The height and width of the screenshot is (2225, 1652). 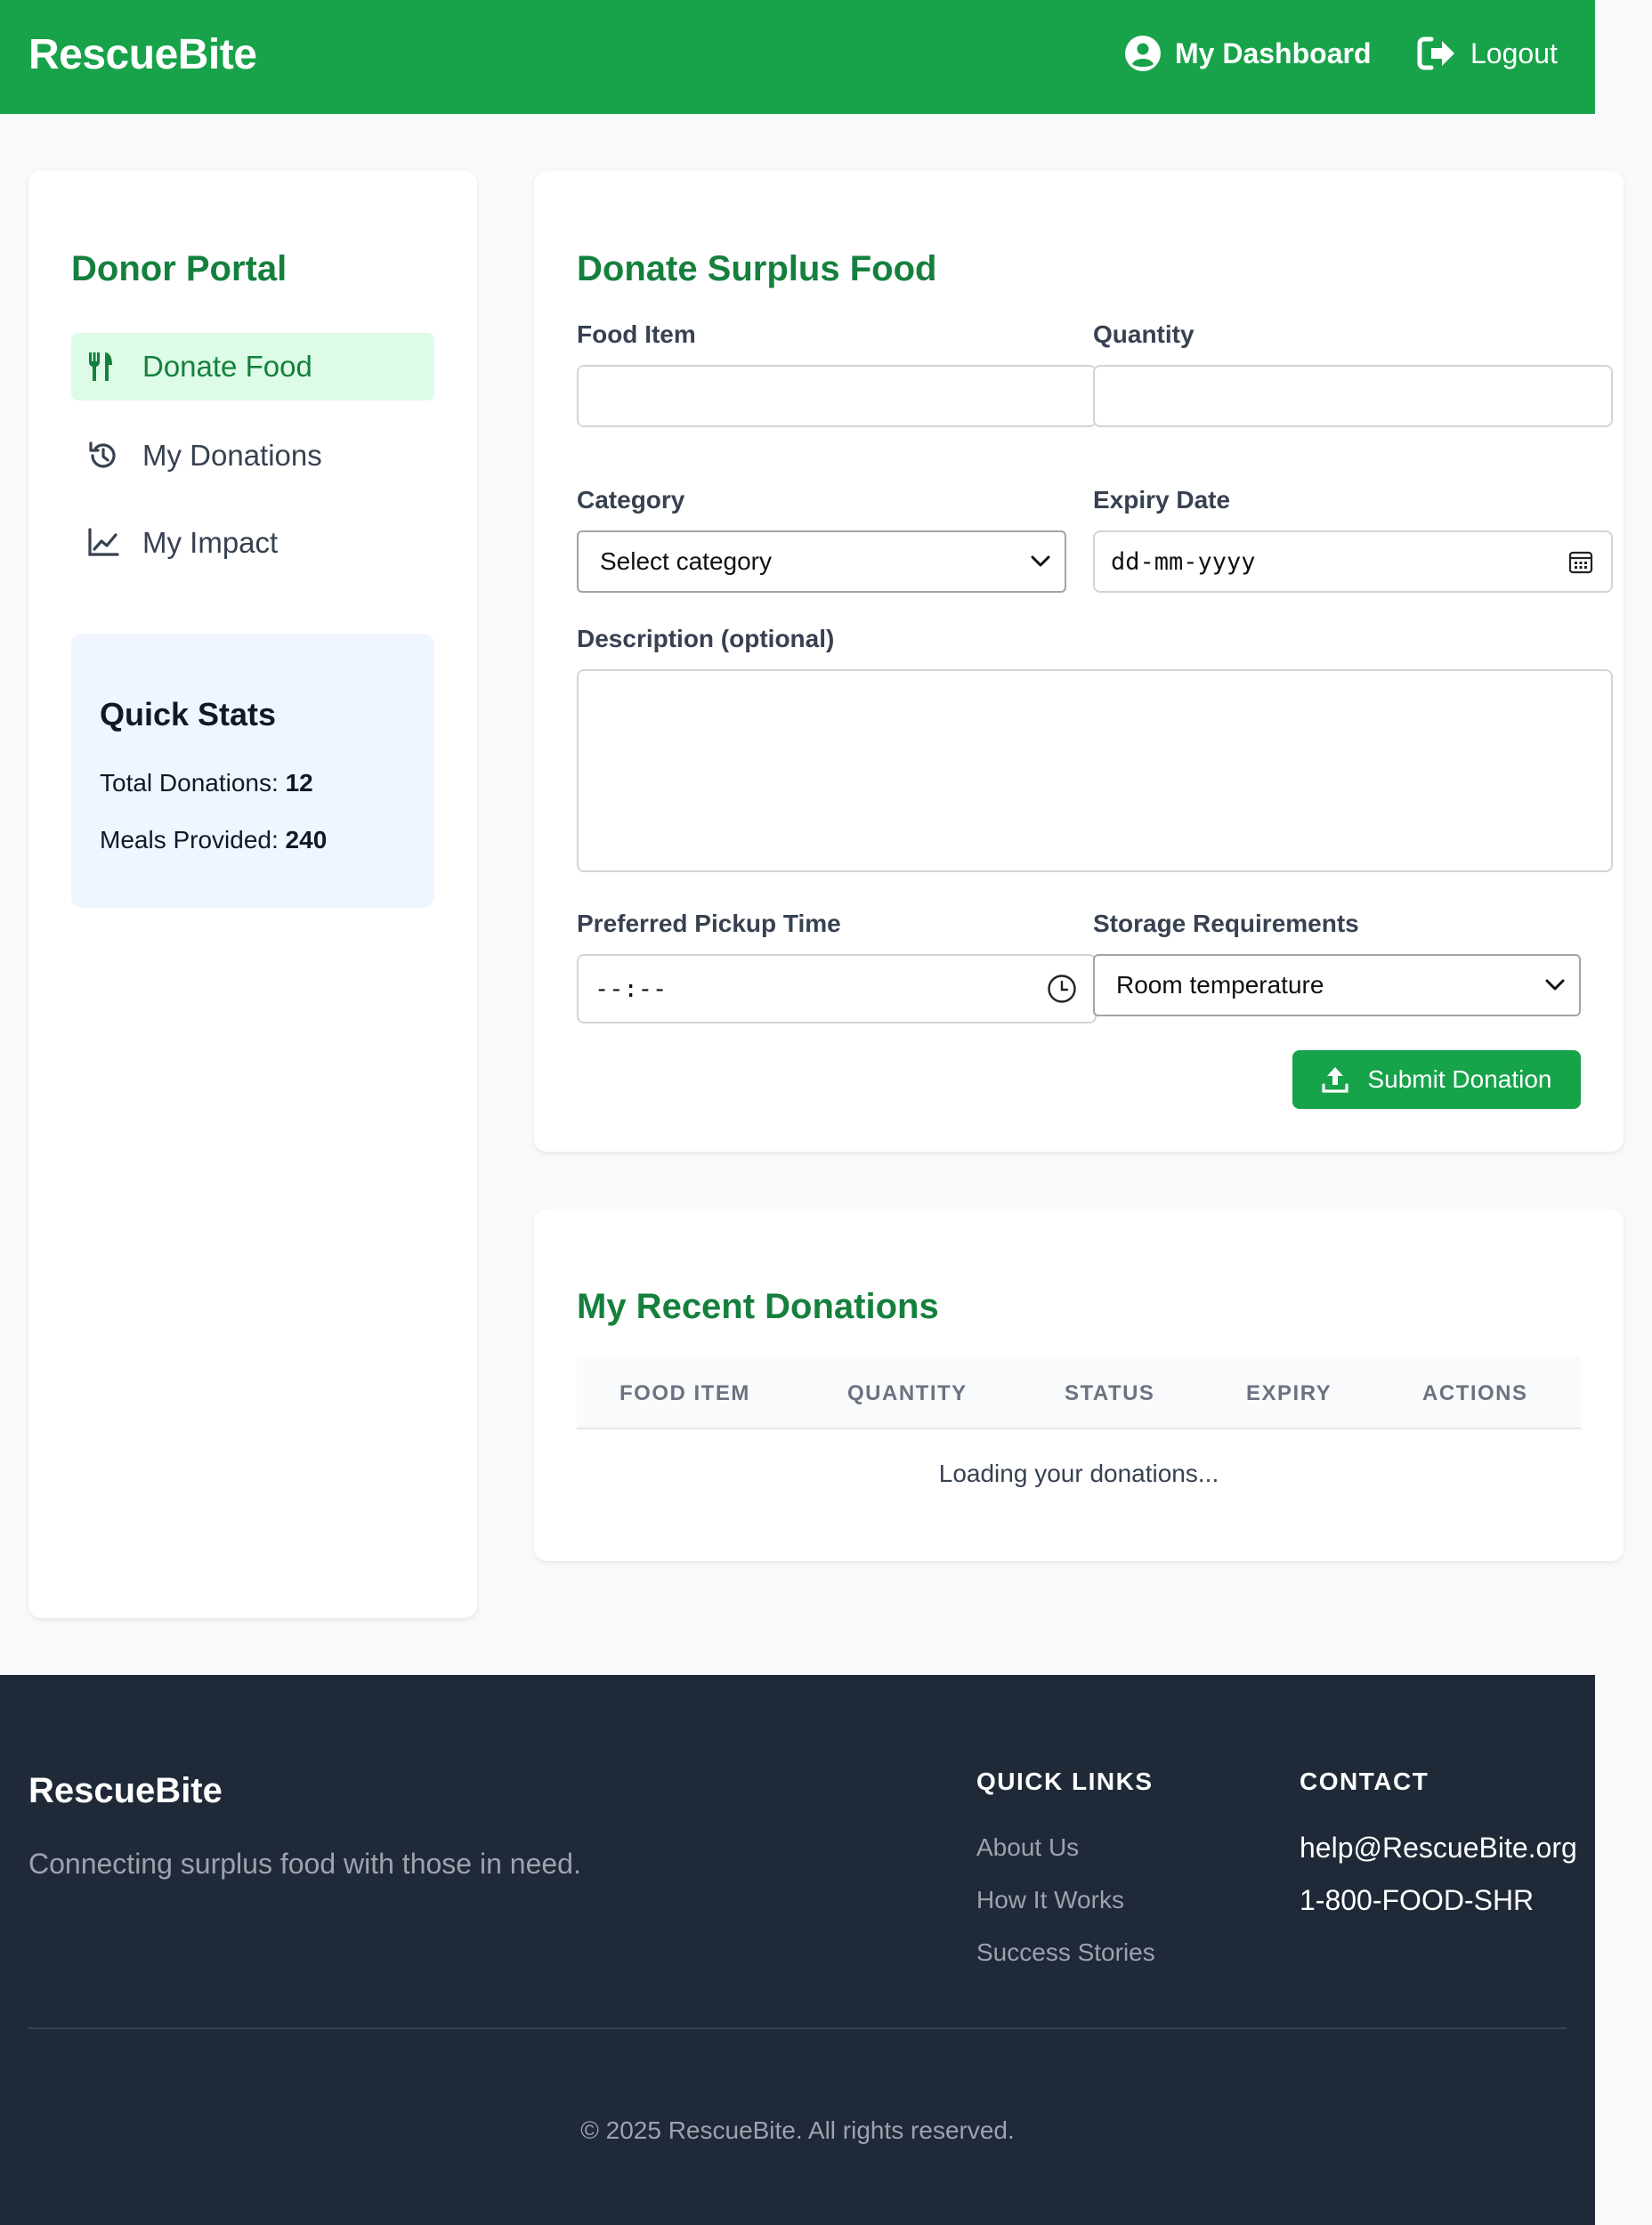 What do you see at coordinates (210, 542) in the screenshot?
I see `sidebar-item-label: My Impact` at bounding box center [210, 542].